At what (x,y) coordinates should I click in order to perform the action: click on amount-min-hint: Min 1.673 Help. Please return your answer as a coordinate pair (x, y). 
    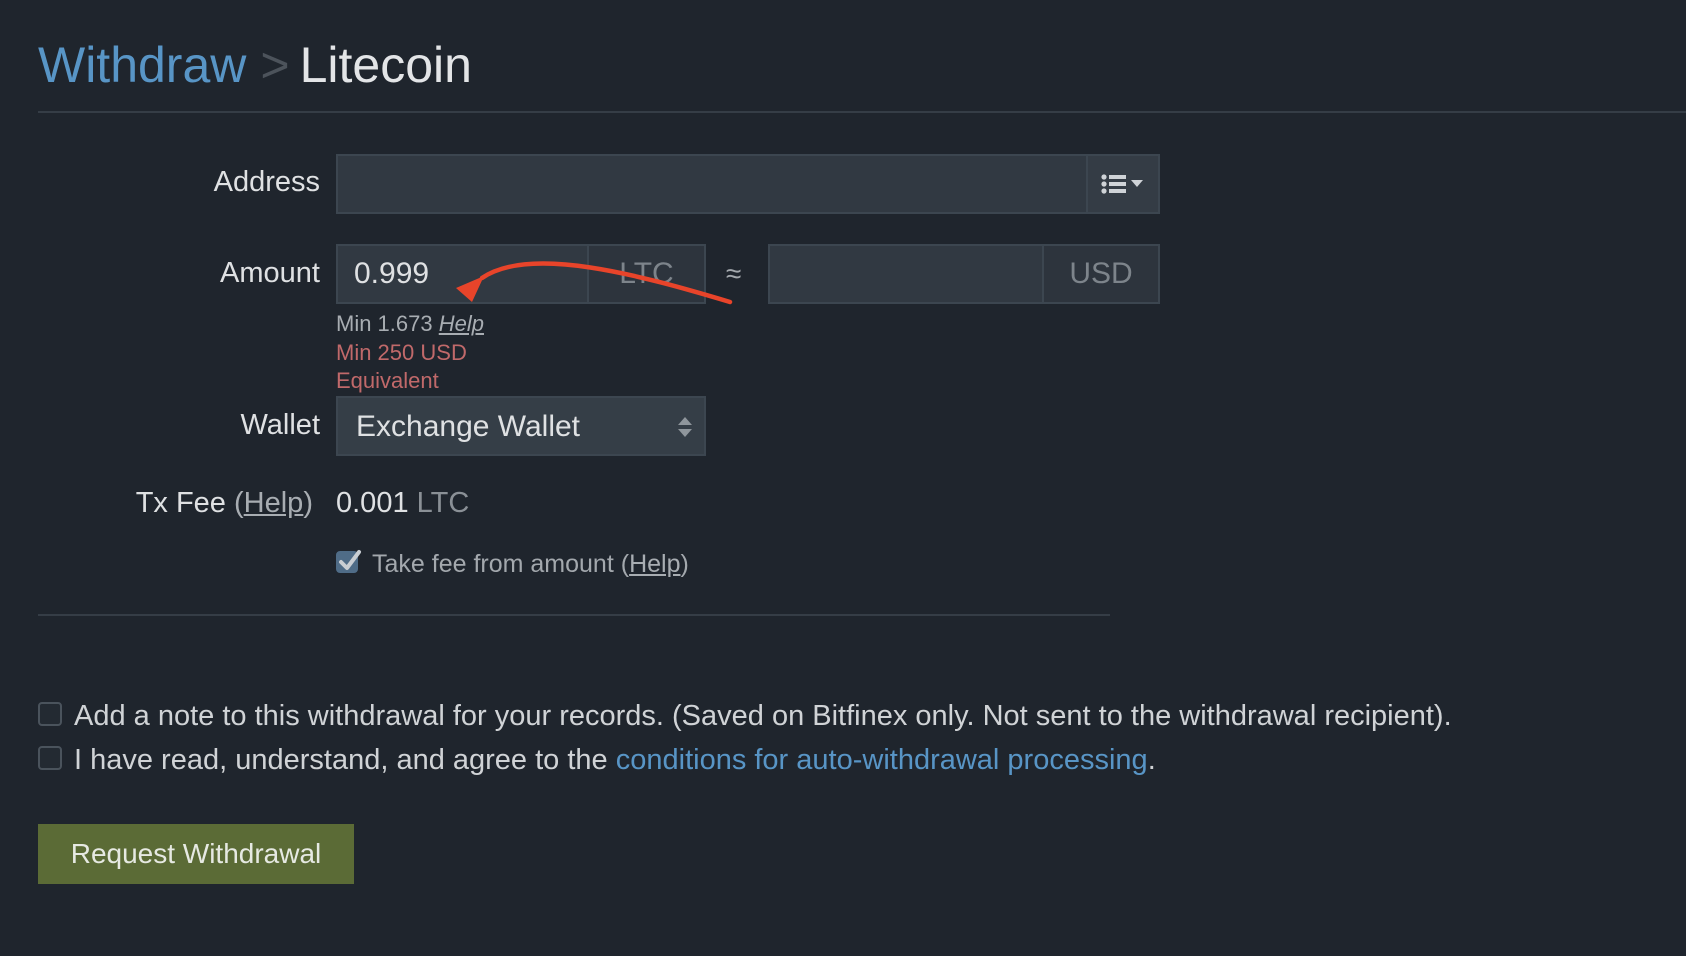
    Looking at the image, I should click on (410, 324).